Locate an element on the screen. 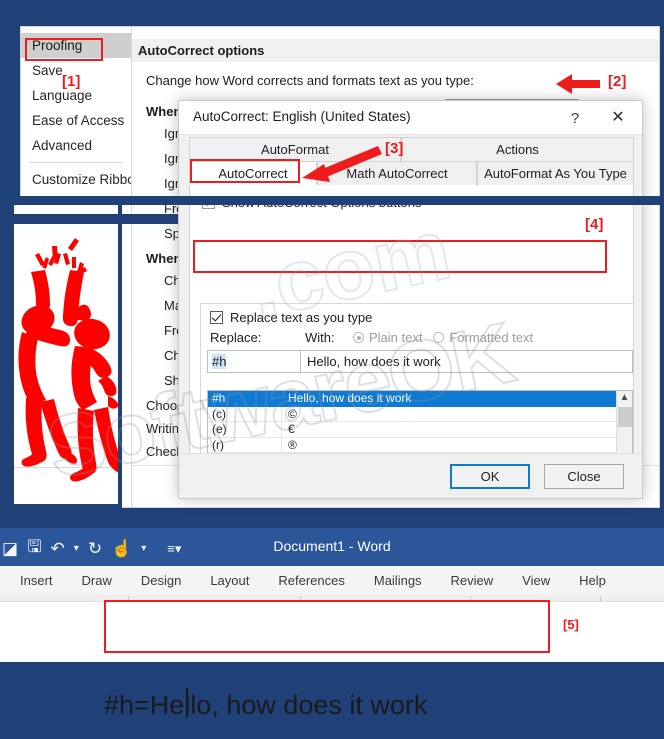 The height and width of the screenshot is (739, 664). word-titlebar: ◪ 🖫 ↶ ▾ ↻ ☝ ▾ ≡▾ Document1 - Word is located at coordinates (332, 547).